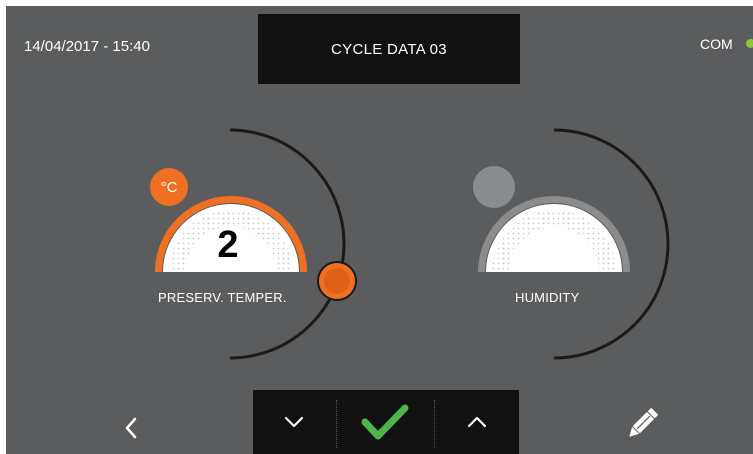 Image resolution: width=753 pixels, height=454 pixels. I want to click on confirm-button, so click(385, 422).